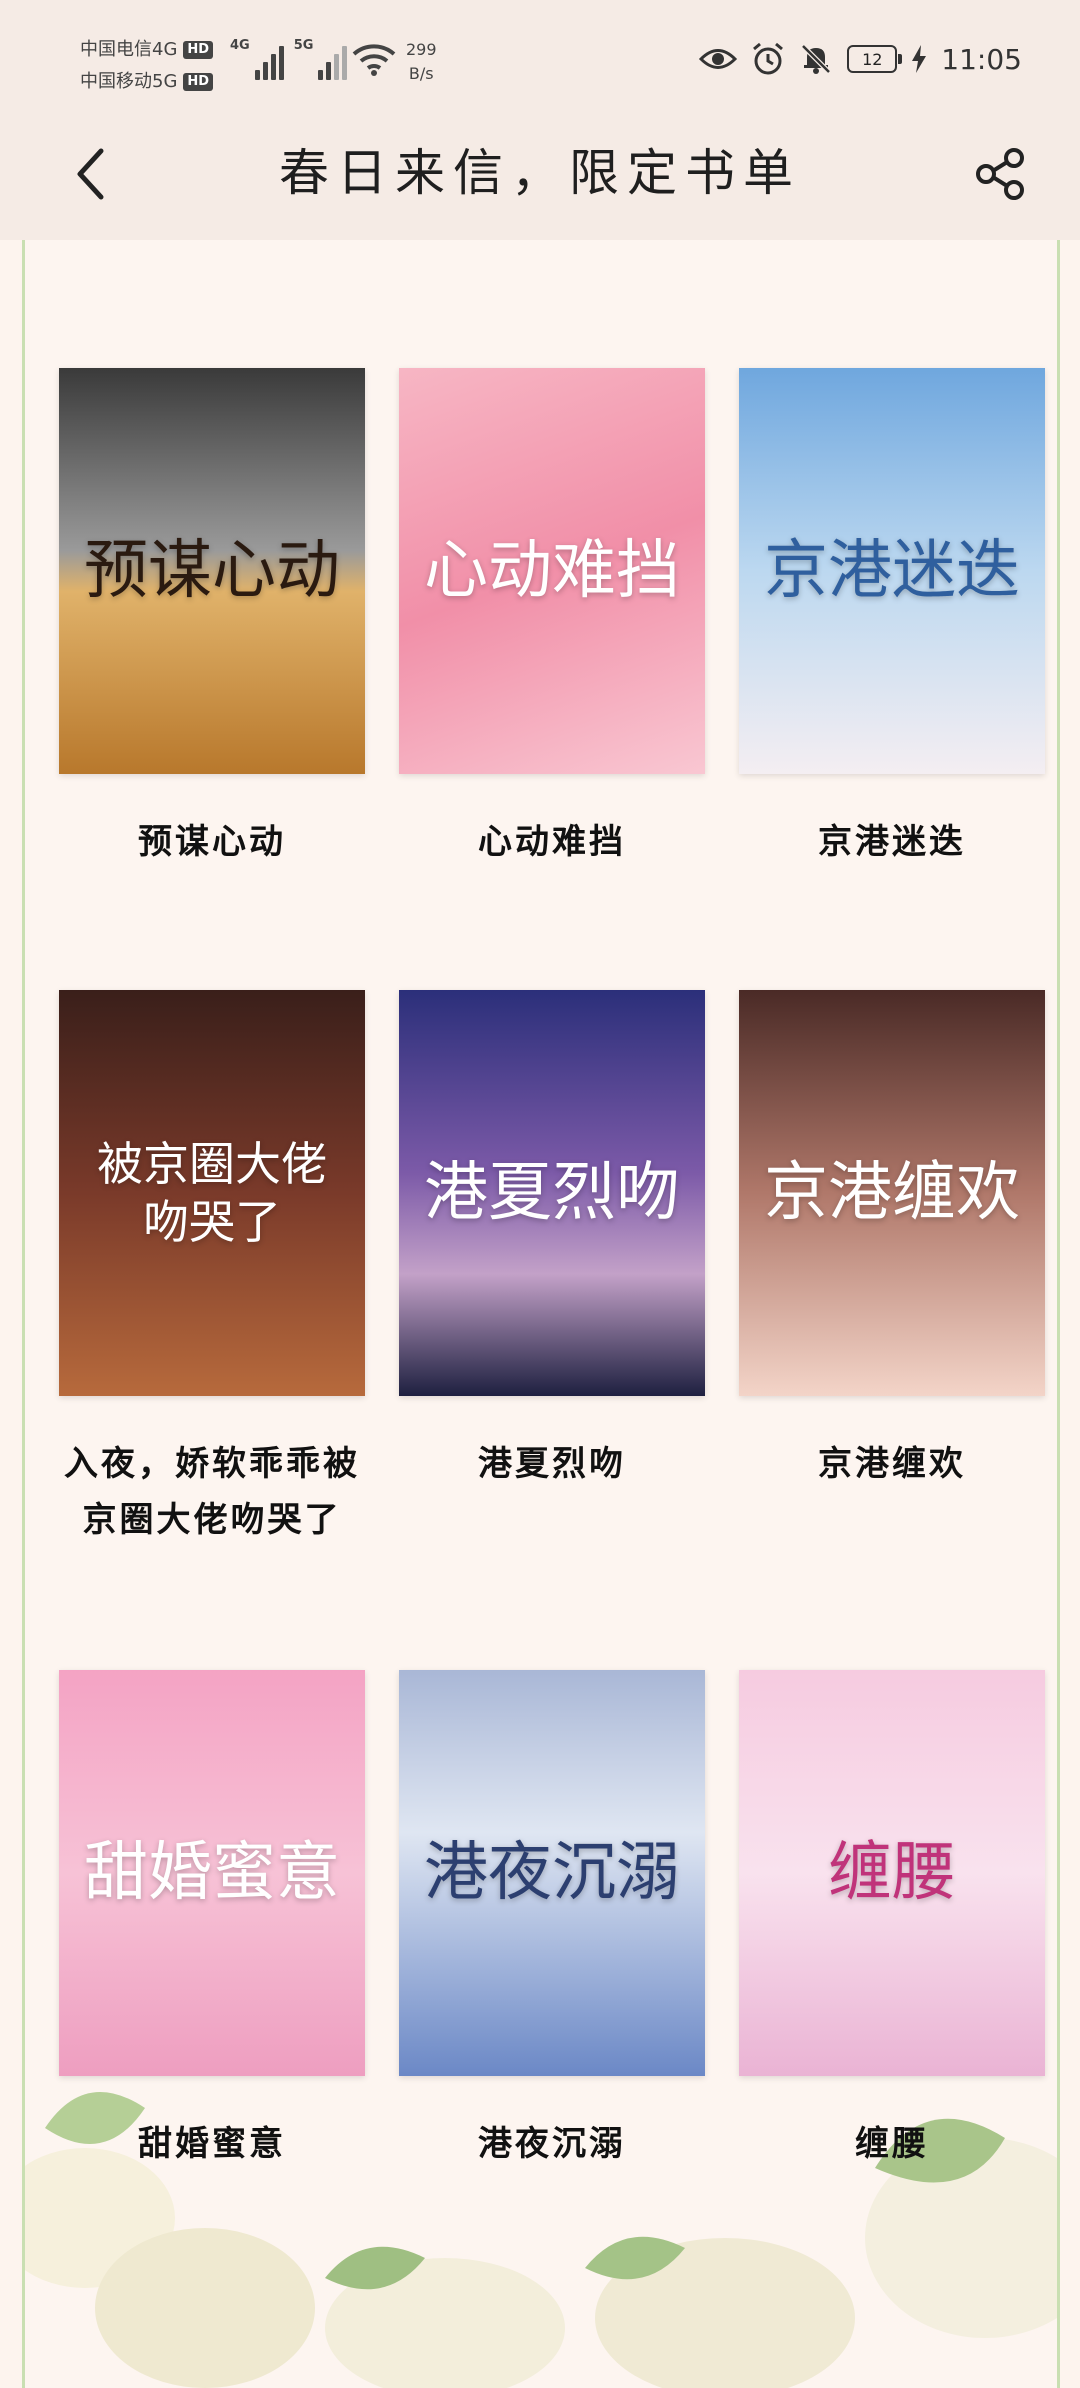  Describe the element at coordinates (892, 2144) in the screenshot. I see `book-title: 缠腰` at that location.